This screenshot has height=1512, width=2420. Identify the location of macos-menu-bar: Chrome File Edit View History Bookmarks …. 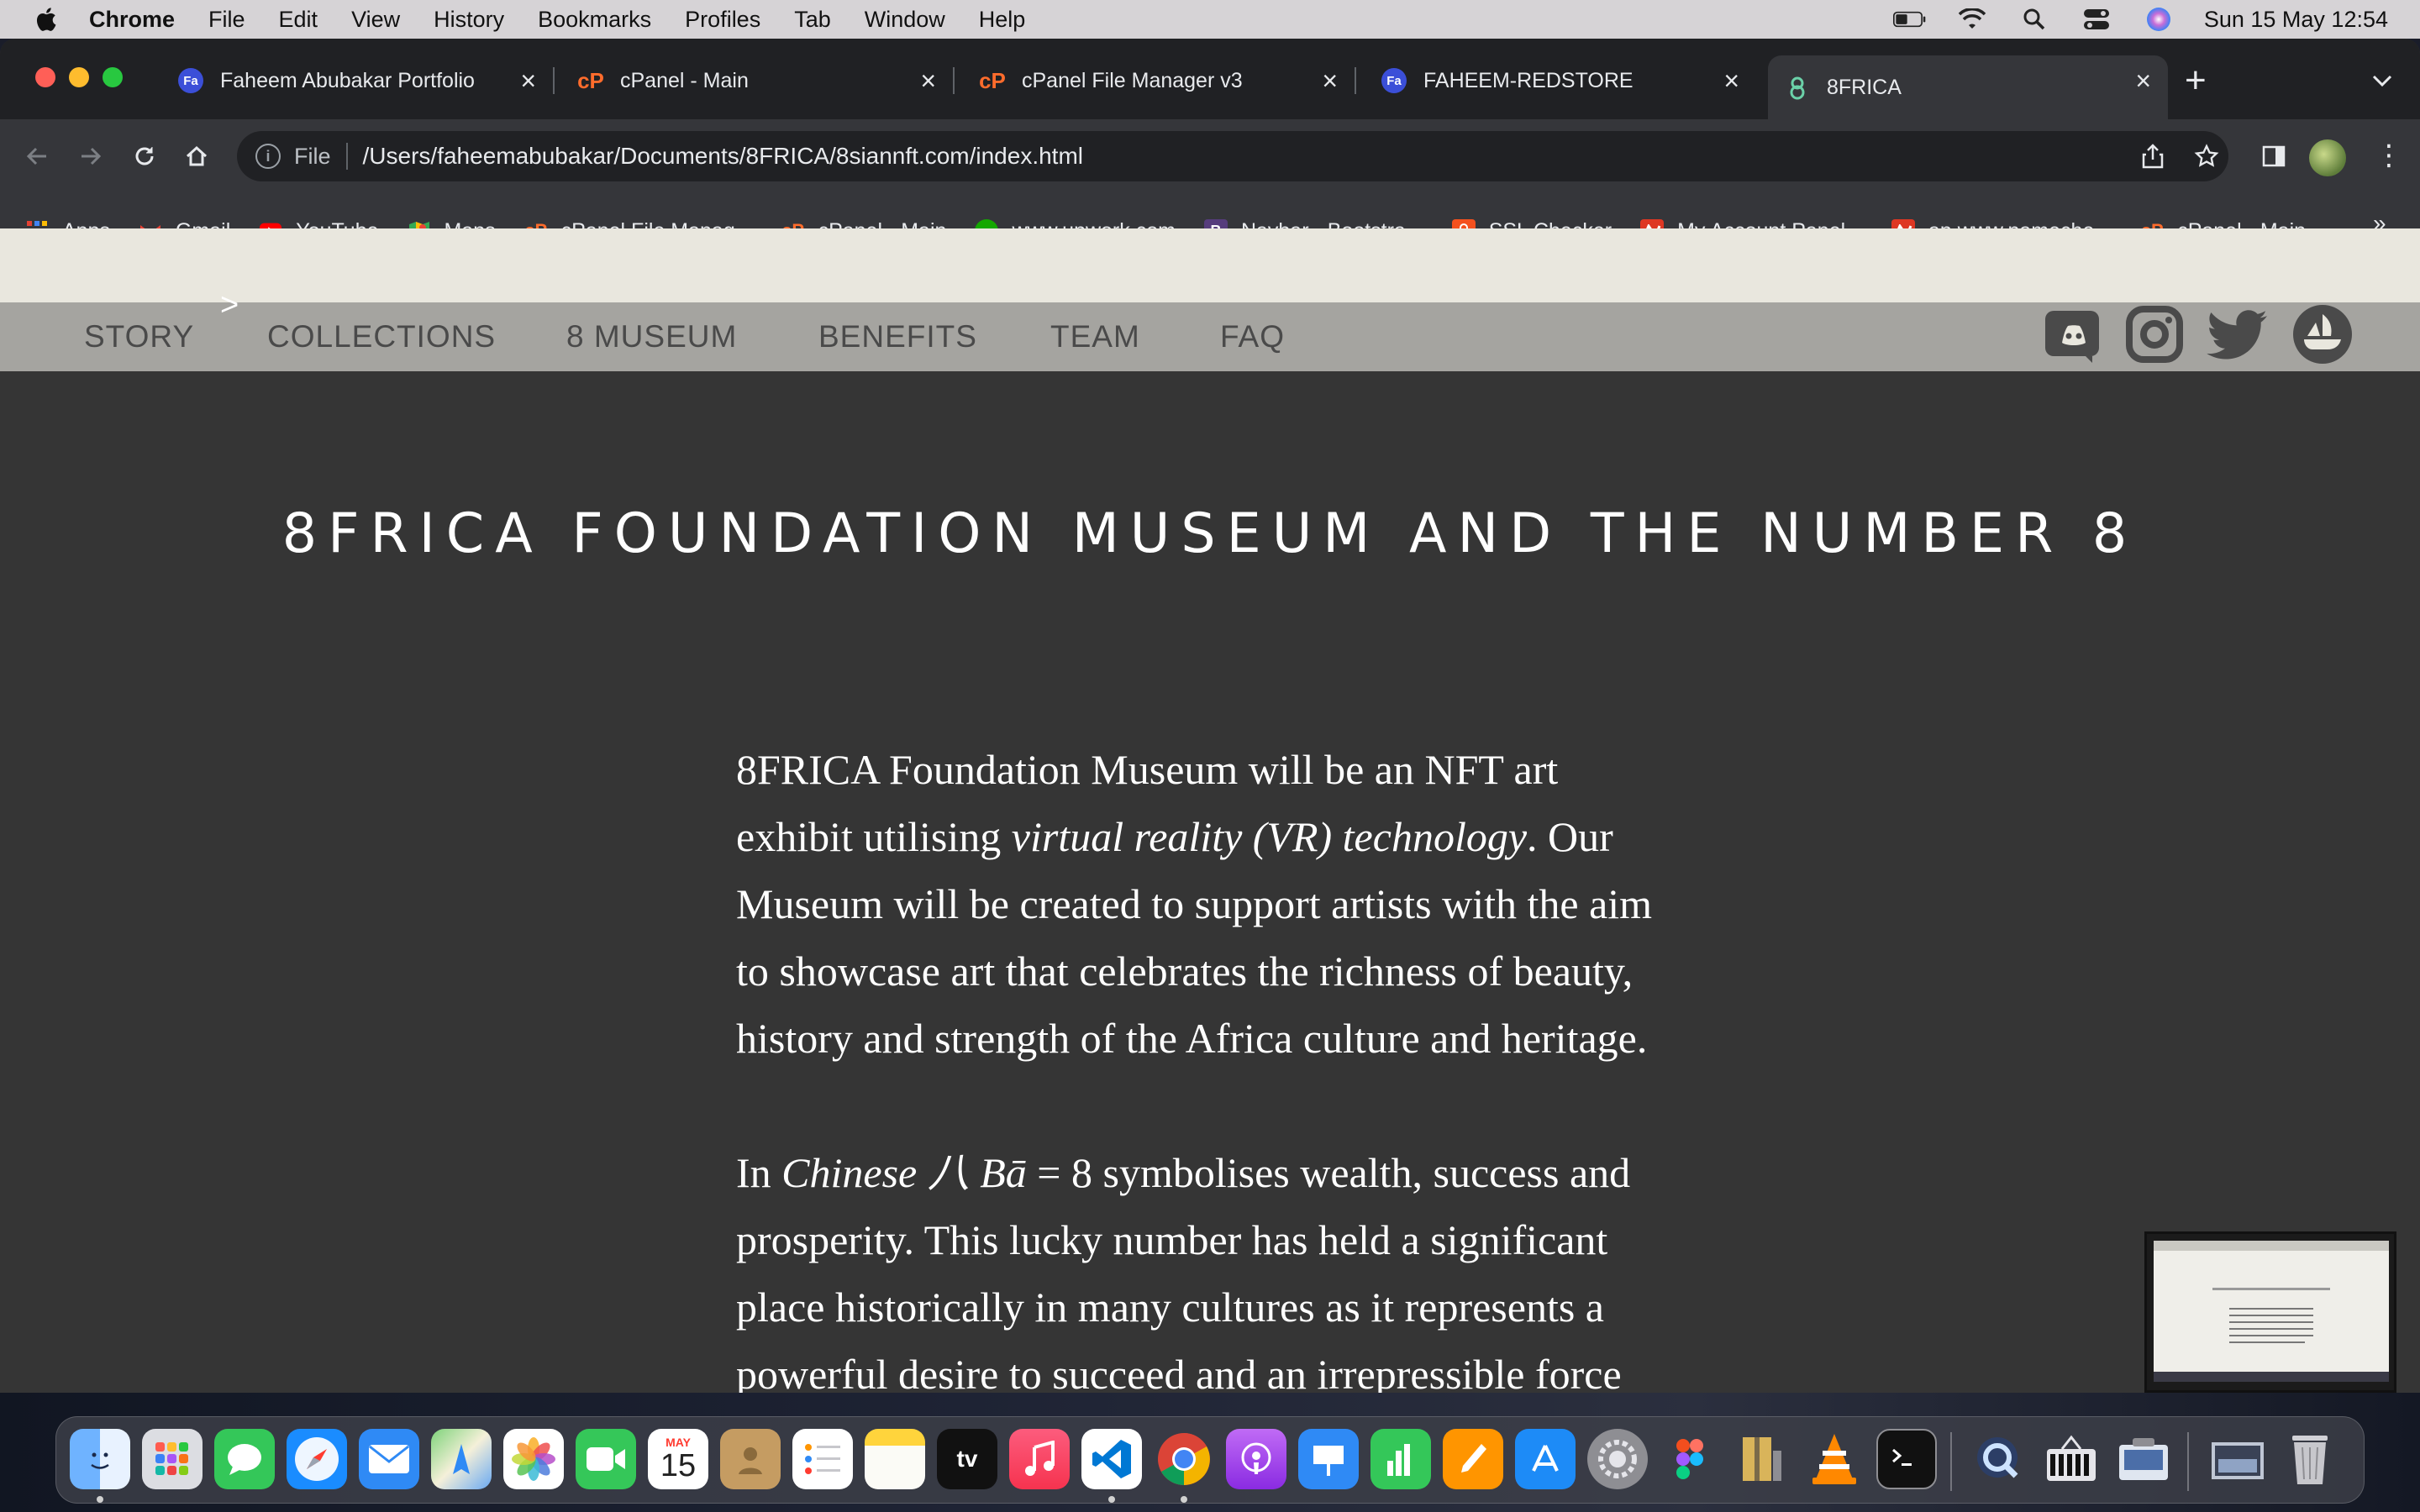
(1210, 19).